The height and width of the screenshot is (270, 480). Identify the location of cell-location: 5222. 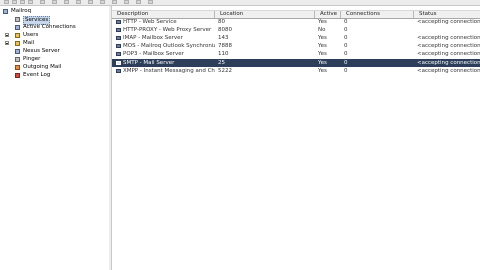
(225, 71).